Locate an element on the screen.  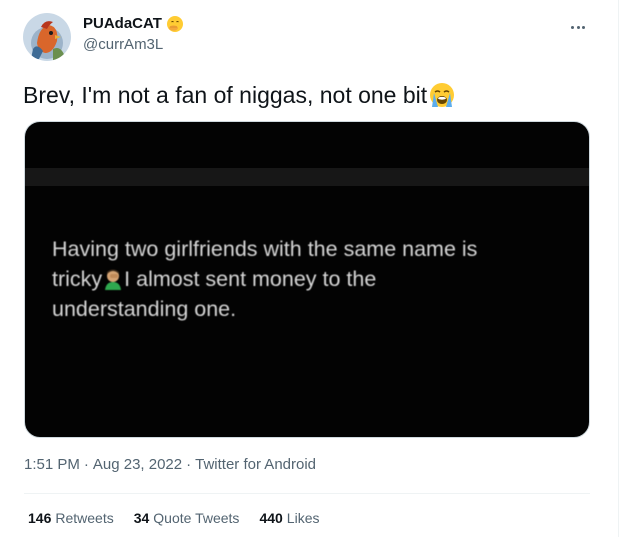
quote-tweets-label: Quote Tweets is located at coordinates (196, 518).